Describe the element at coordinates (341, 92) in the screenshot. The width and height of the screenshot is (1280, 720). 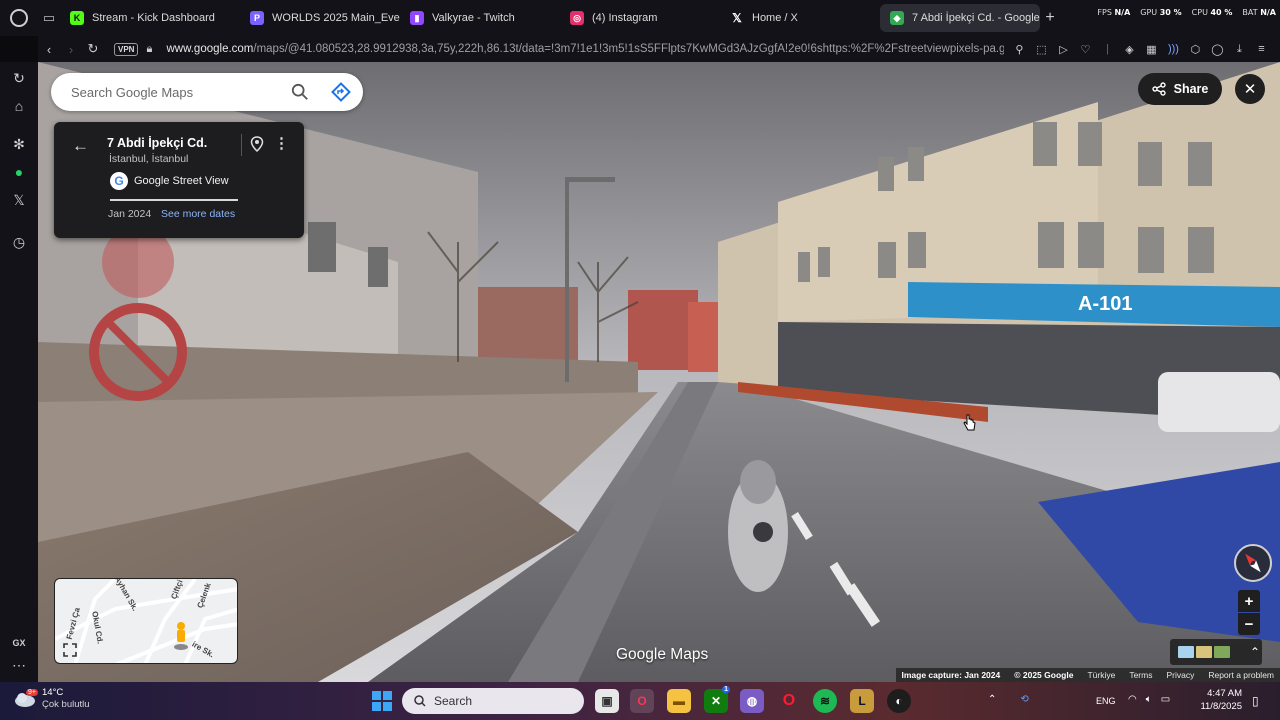
I see `directions-icon` at that location.